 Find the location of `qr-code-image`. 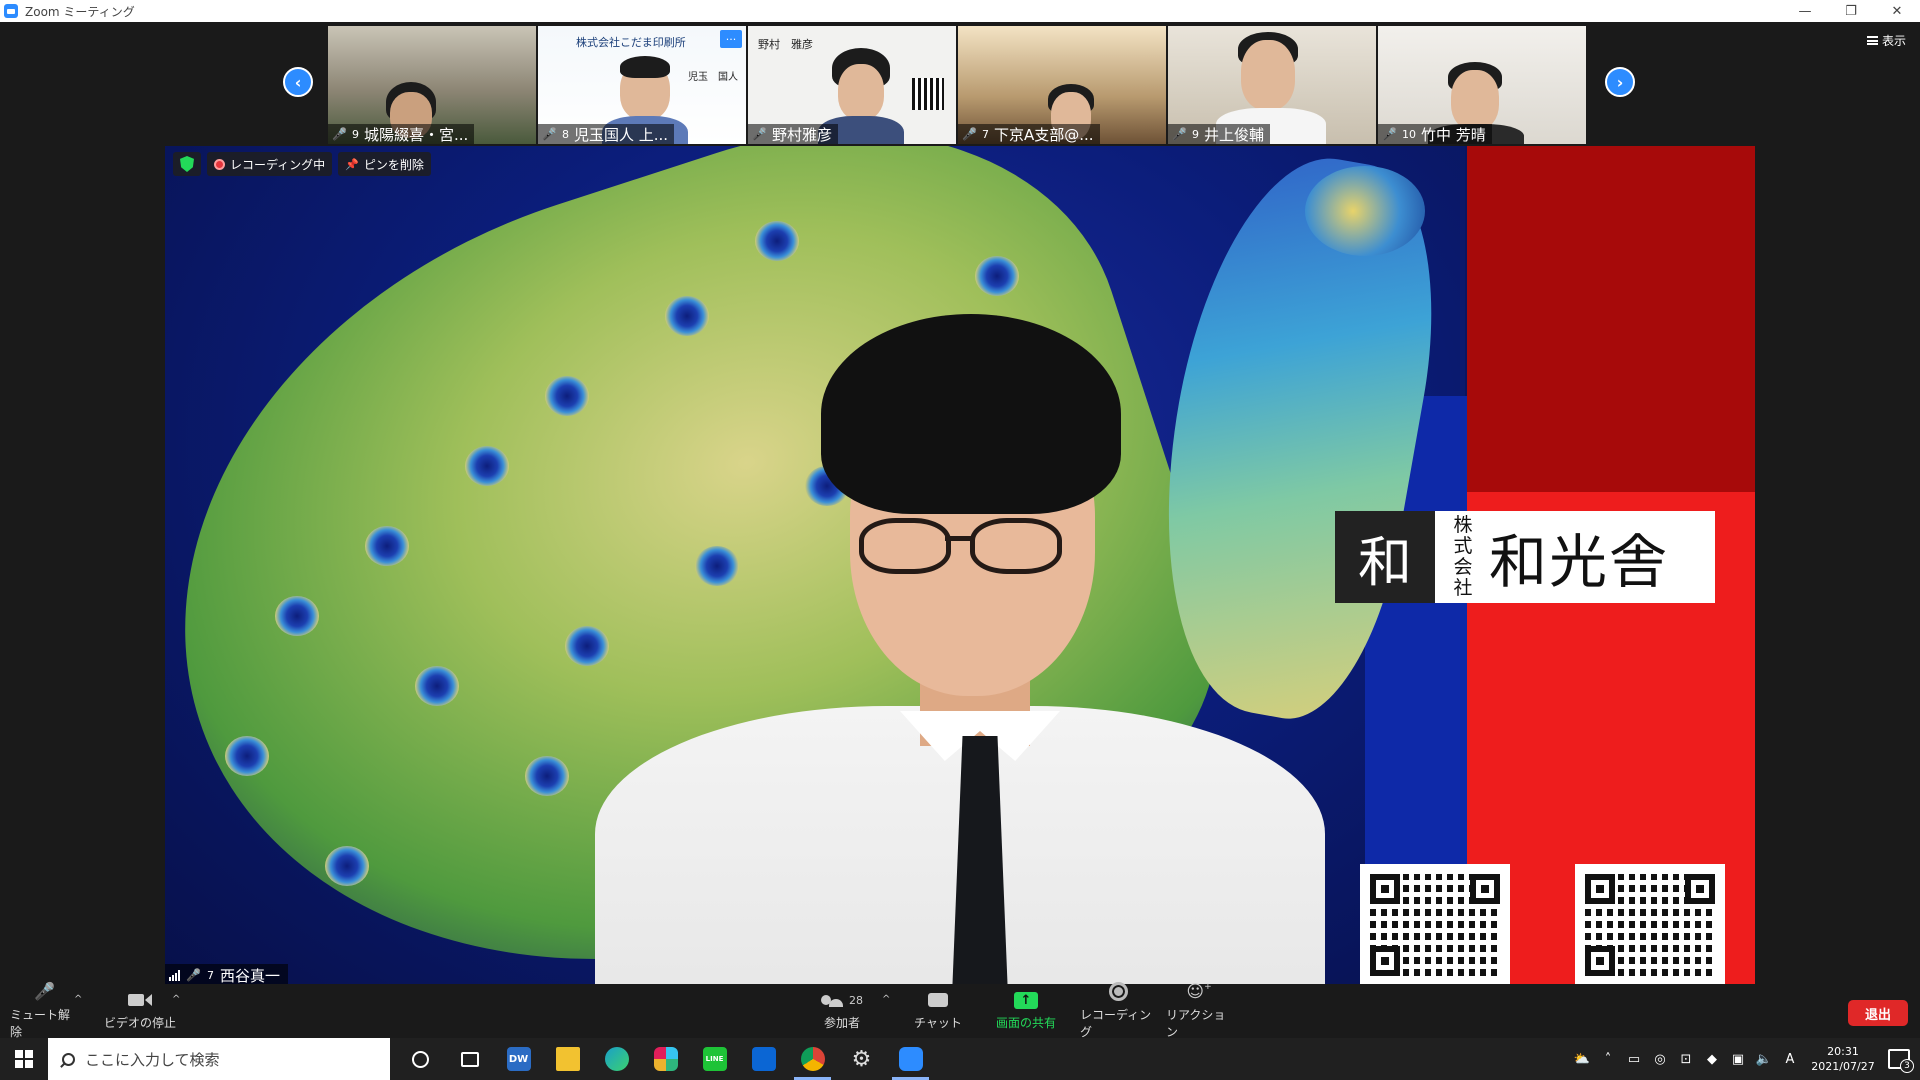

qr-code-image is located at coordinates (1435, 925).